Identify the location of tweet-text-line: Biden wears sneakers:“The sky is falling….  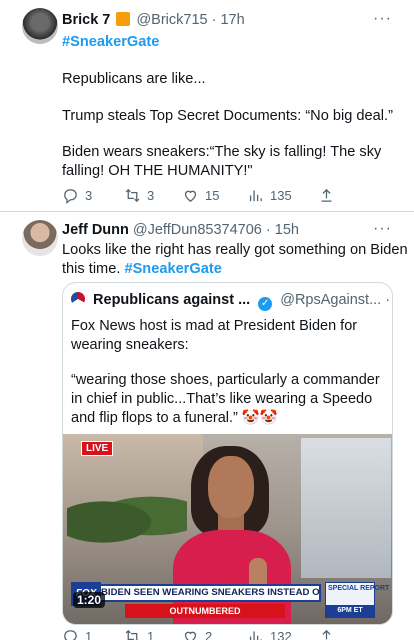
(222, 152).